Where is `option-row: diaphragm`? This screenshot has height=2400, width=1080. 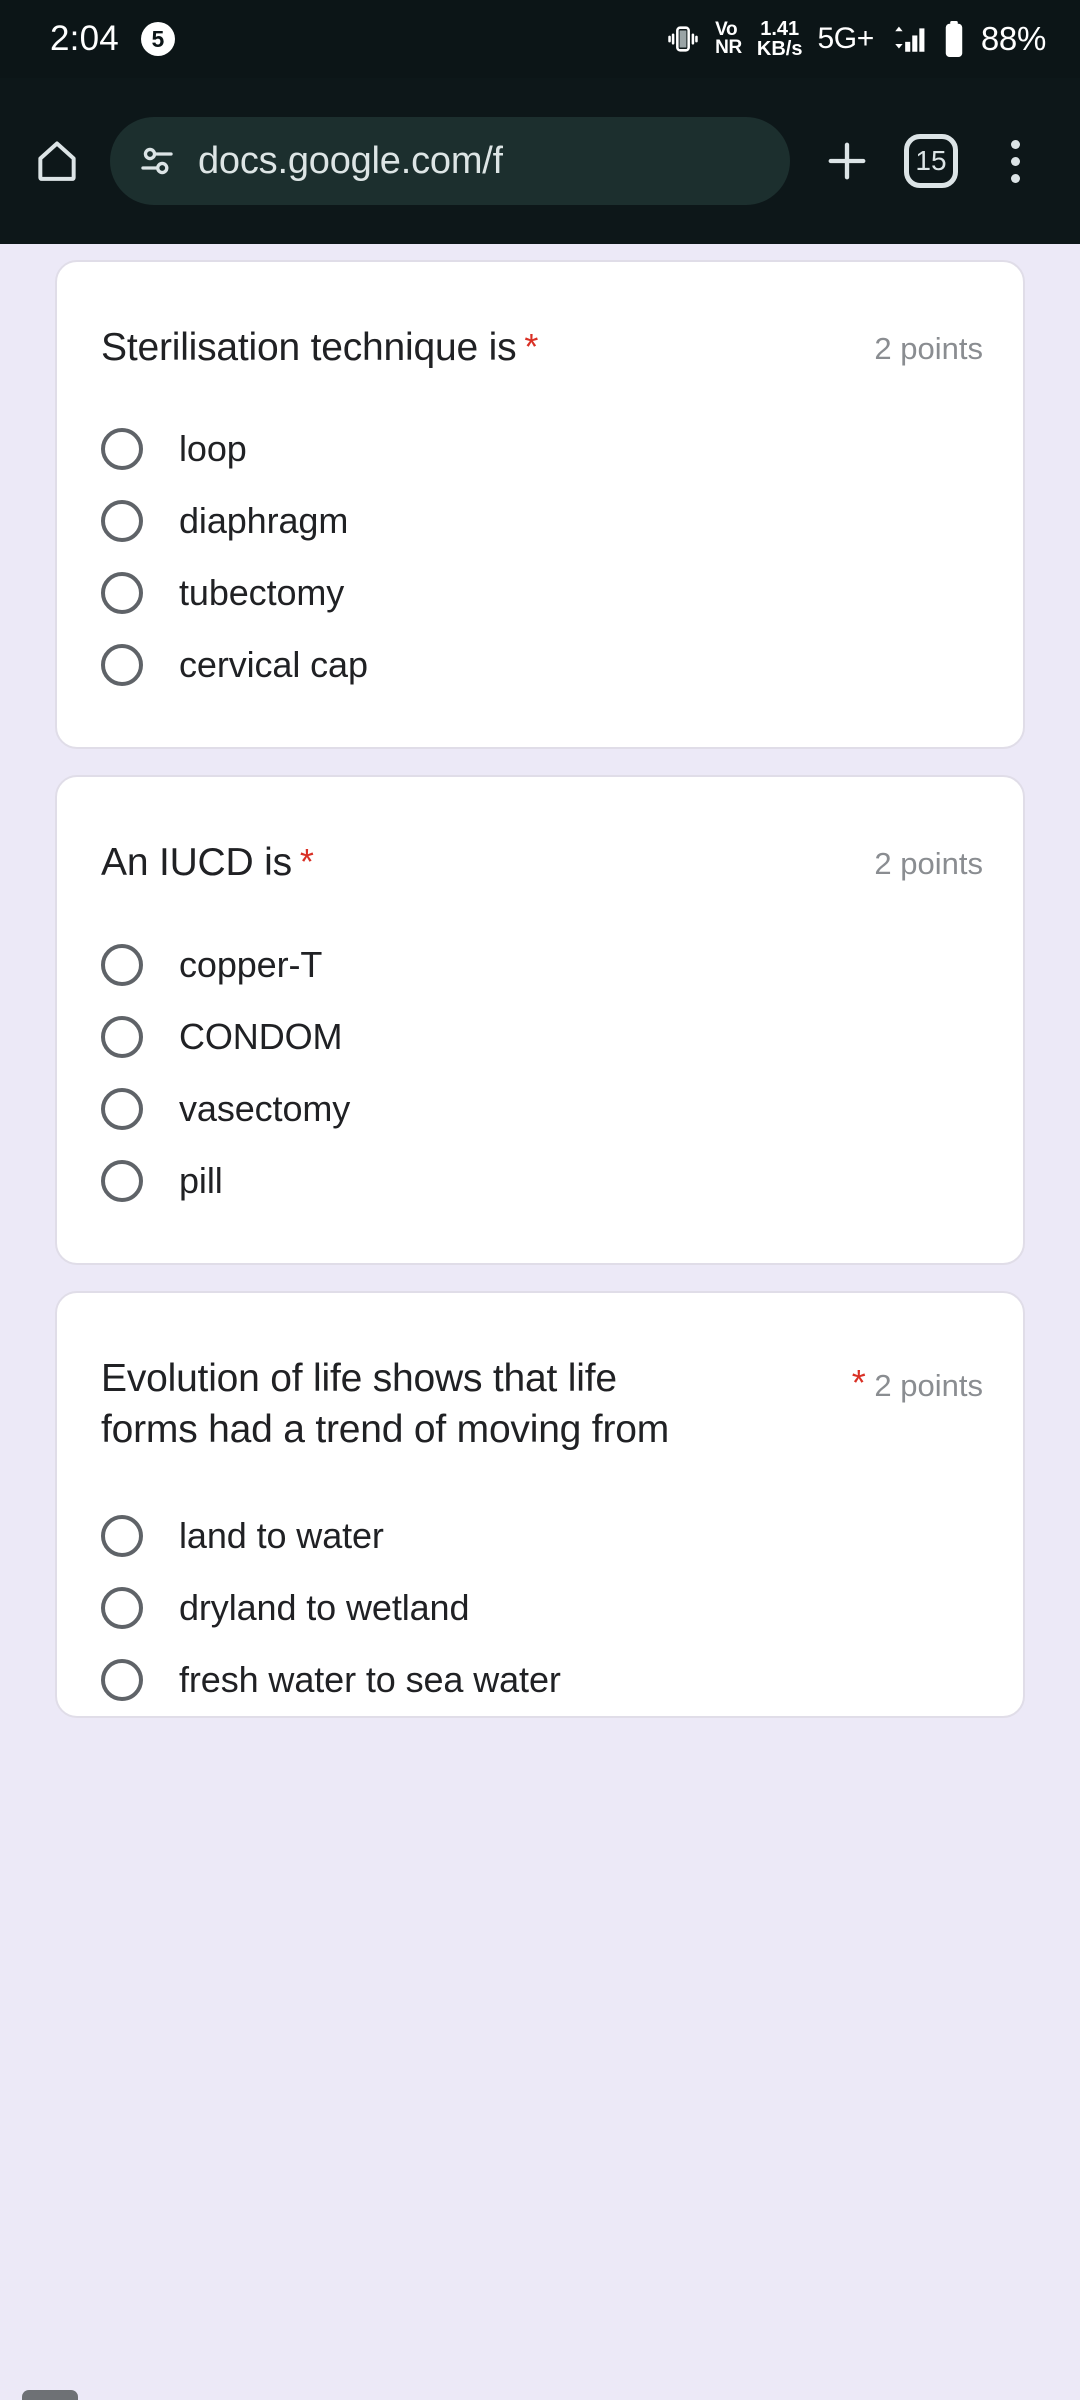
option-row: diaphragm is located at coordinates (540, 521).